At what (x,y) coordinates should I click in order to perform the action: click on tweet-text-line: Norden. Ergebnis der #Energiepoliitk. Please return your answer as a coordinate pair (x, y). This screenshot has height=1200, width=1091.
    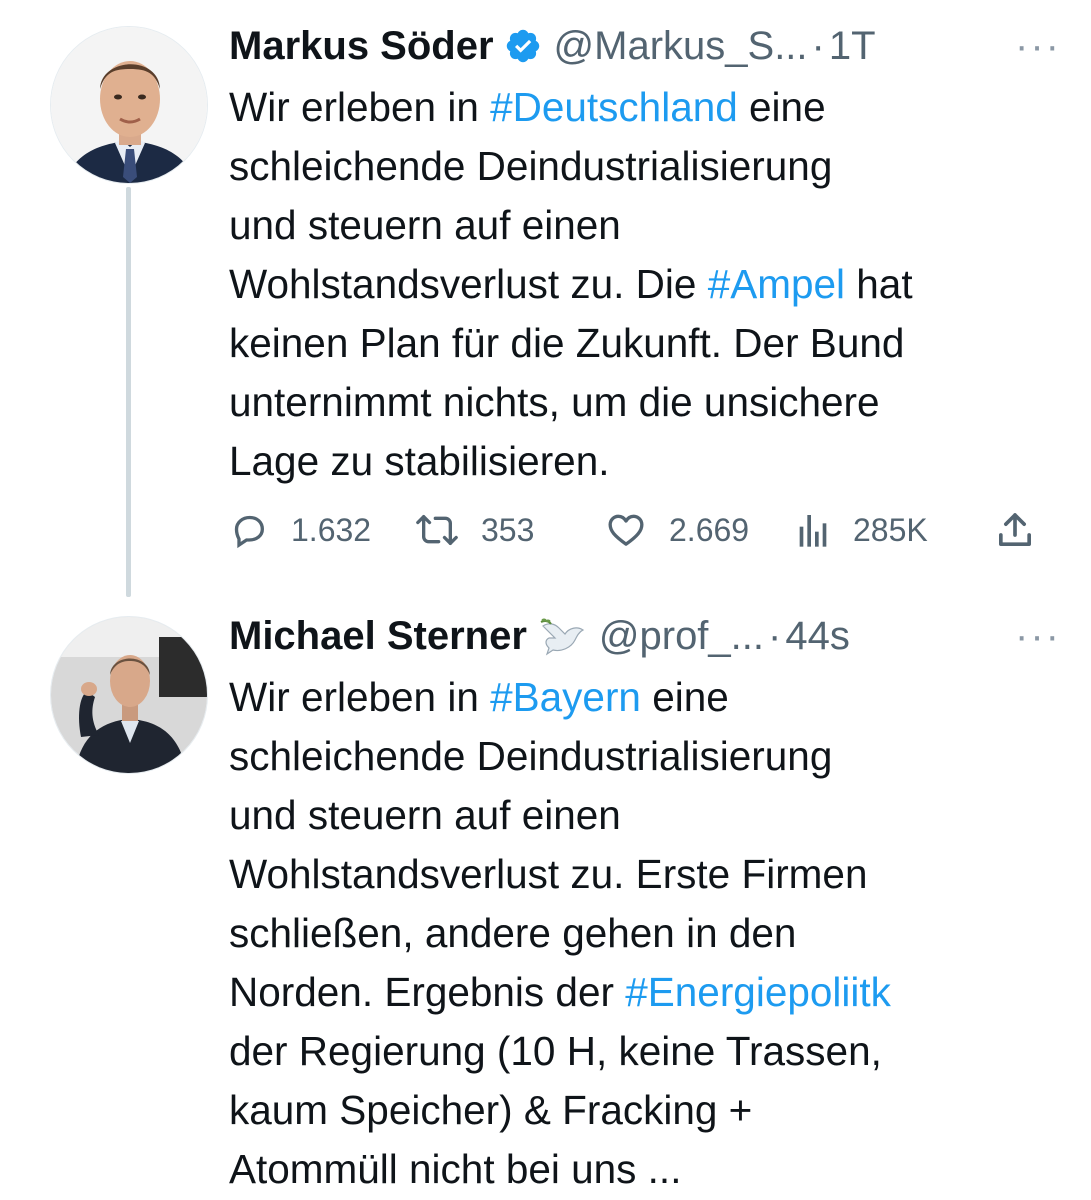
    Looking at the image, I should click on (644, 992).